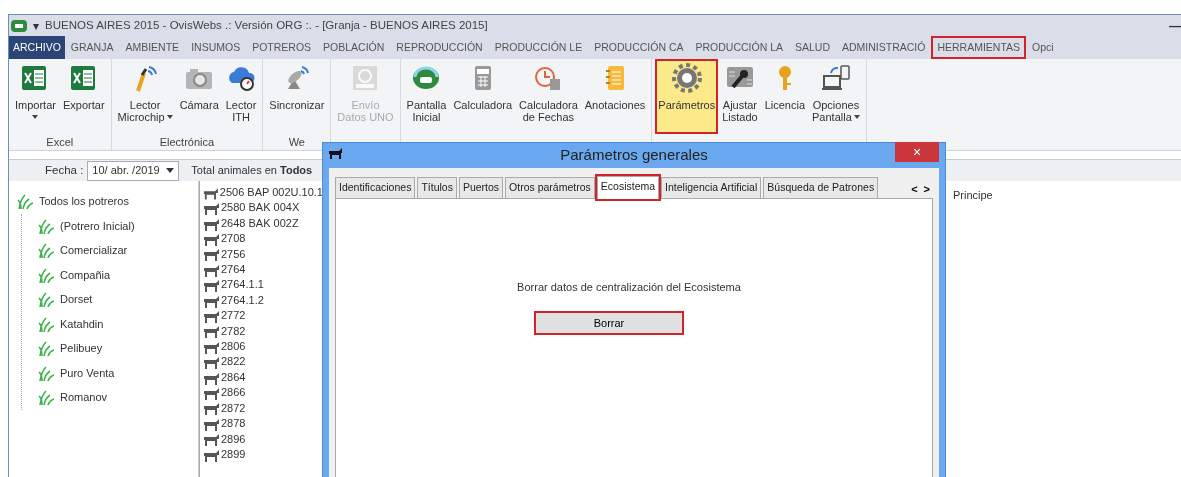 This screenshot has width=1181, height=477. Describe the element at coordinates (835, 78) in the screenshot. I see `laptop-phone-icon` at that location.